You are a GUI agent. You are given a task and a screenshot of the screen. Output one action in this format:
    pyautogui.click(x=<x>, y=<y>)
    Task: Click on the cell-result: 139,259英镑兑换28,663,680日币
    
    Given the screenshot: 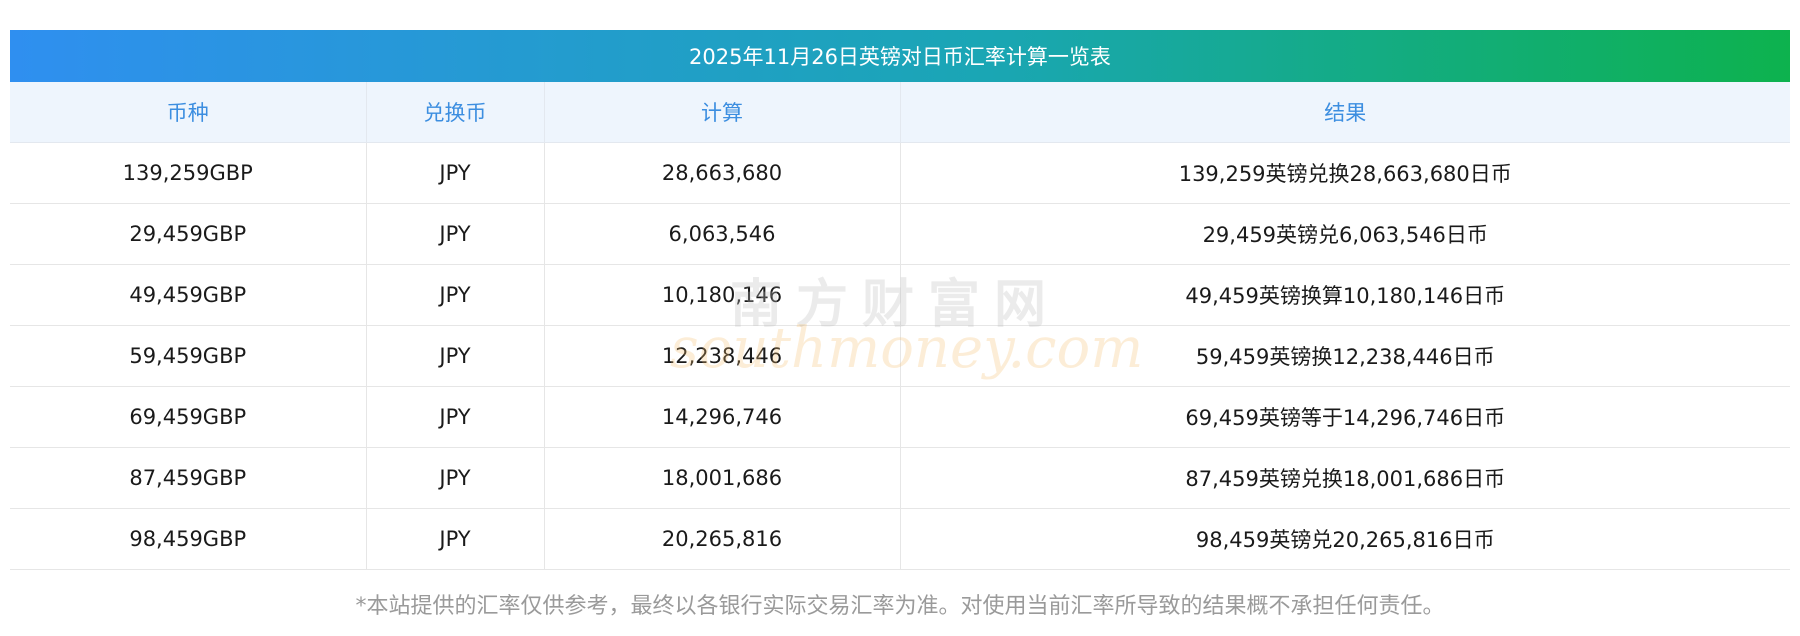 What is the action you would take?
    pyautogui.click(x=1345, y=173)
    